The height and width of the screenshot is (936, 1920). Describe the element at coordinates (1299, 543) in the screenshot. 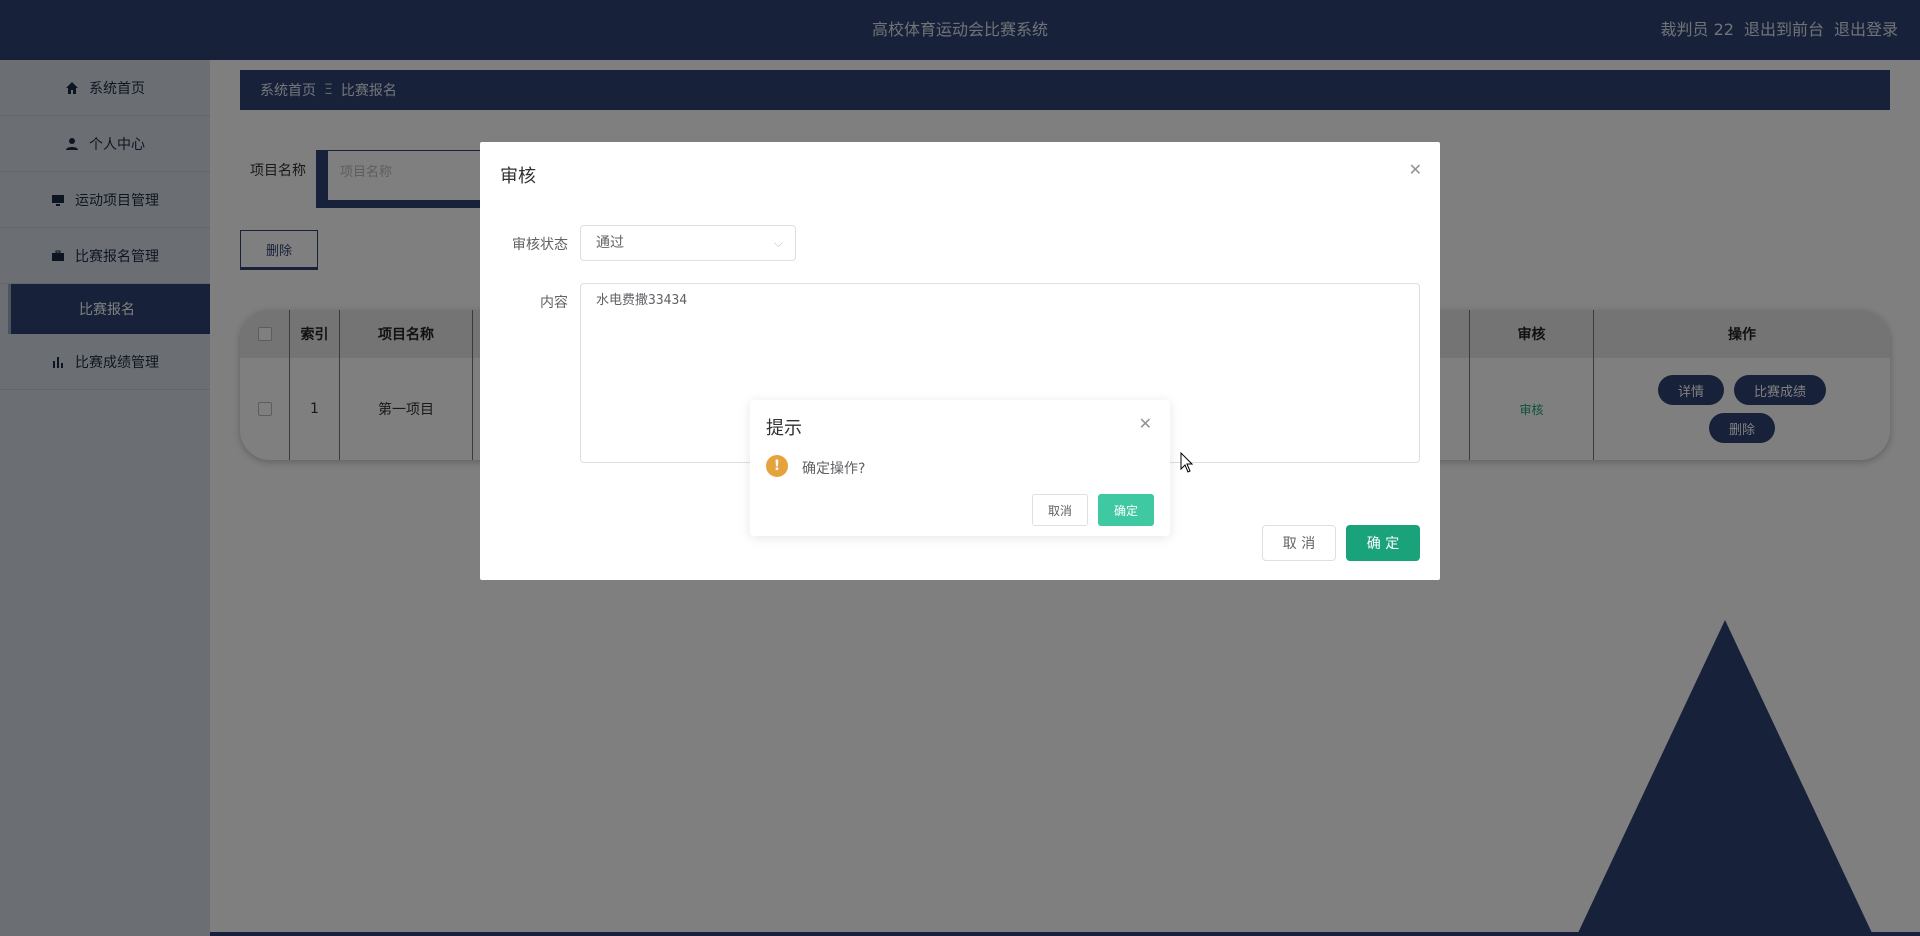

I see `dialog-cancel-button: 取 消` at that location.